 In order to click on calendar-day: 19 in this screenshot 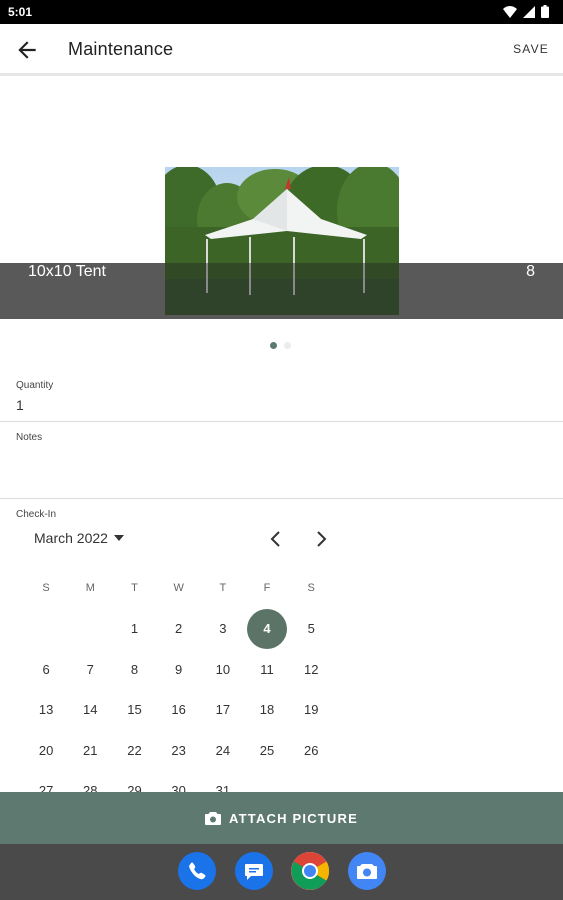, I will do `click(311, 709)`.